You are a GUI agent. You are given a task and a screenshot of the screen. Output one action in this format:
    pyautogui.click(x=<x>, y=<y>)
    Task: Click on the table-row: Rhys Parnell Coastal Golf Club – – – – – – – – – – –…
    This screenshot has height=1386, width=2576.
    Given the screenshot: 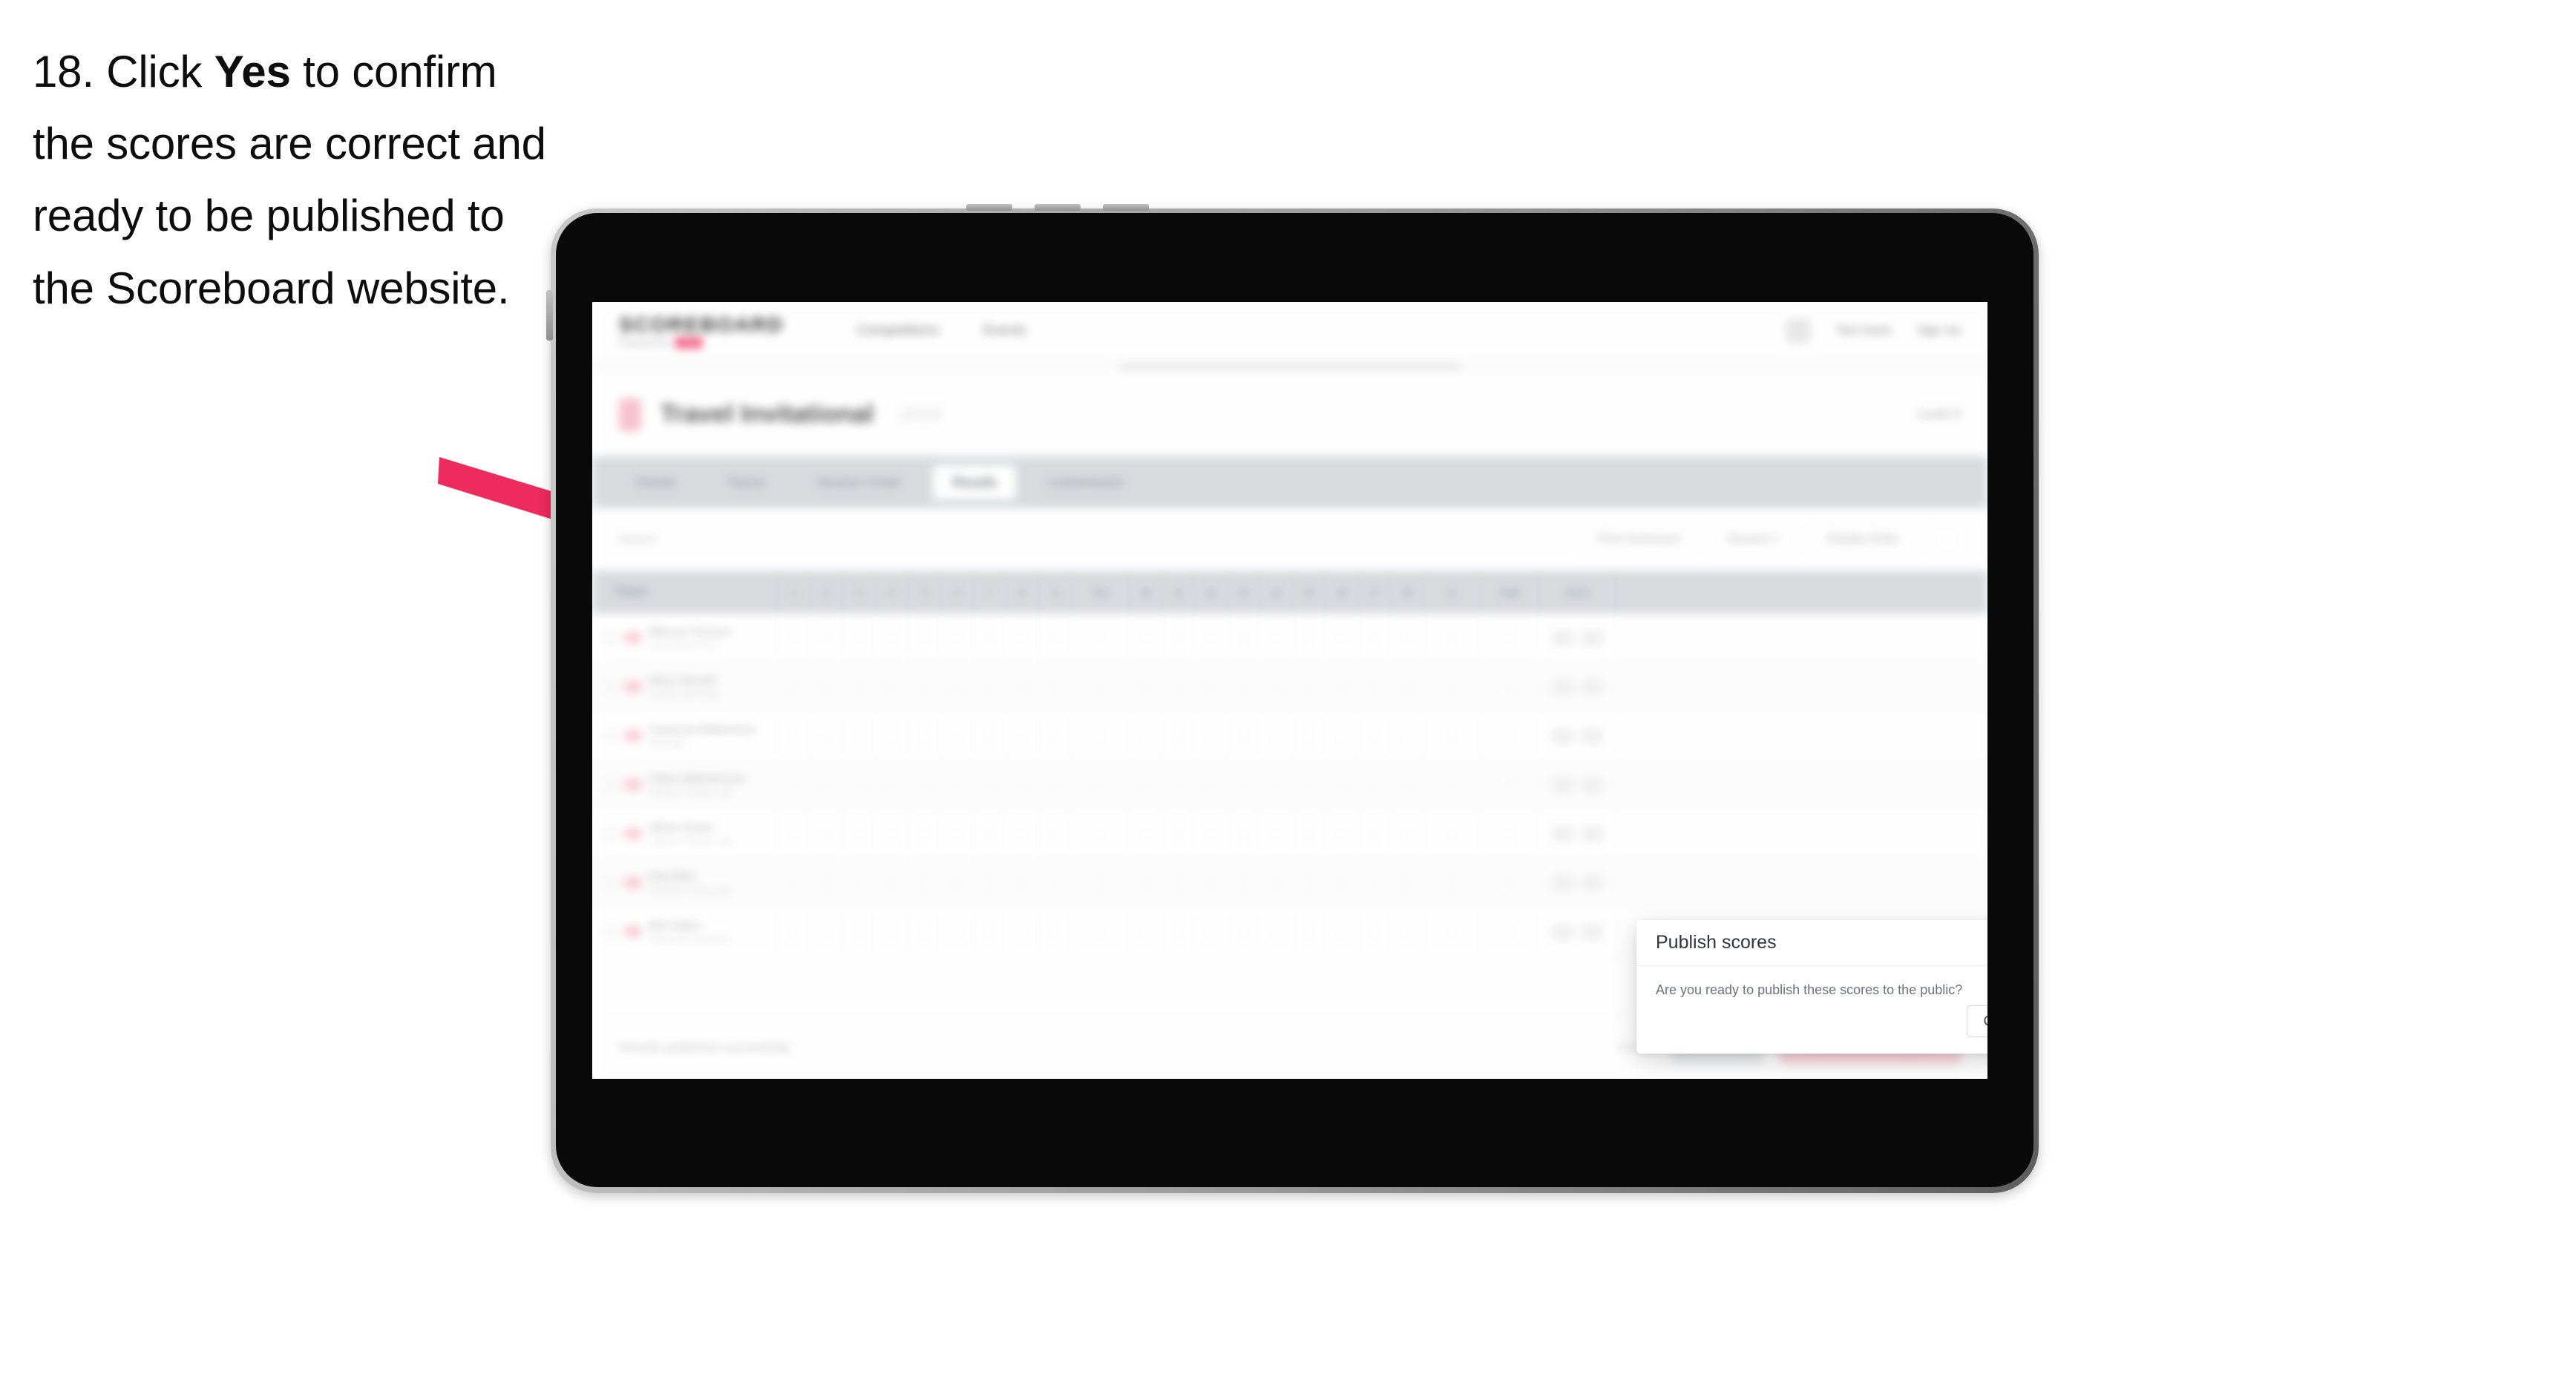 What is the action you would take?
    pyautogui.click(x=1289, y=687)
    